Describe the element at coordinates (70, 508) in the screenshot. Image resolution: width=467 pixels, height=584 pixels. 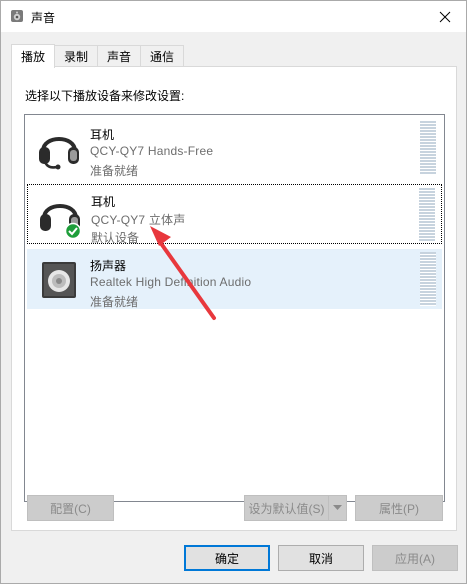
I see `configure-button: 配置(C)` at that location.